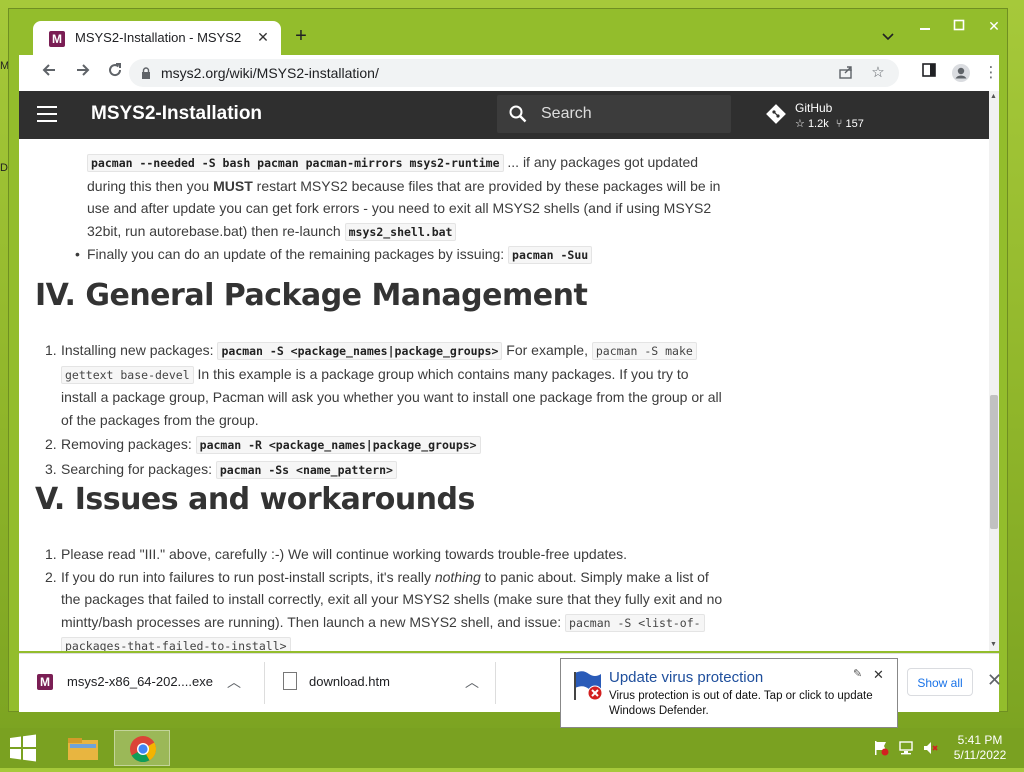  I want to click on share-icon, so click(846, 73).